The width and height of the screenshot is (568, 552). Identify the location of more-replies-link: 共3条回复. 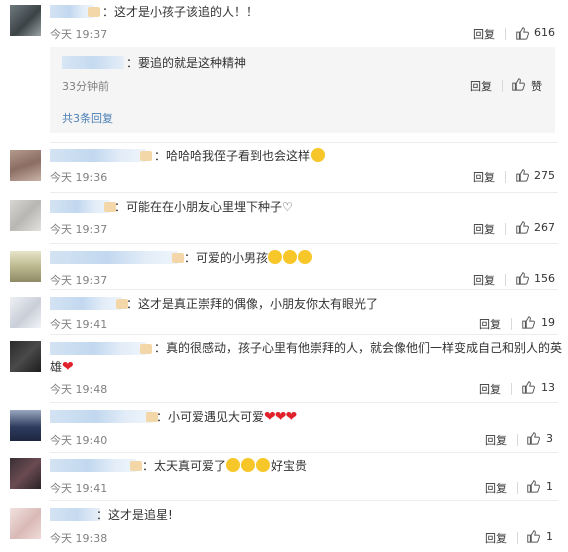
(87, 118).